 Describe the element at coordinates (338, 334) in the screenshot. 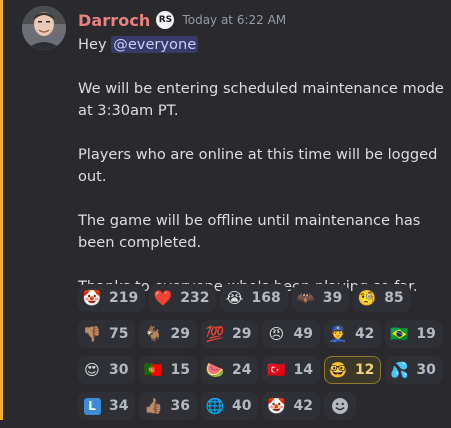

I see `police-officer-icon: 👮` at that location.